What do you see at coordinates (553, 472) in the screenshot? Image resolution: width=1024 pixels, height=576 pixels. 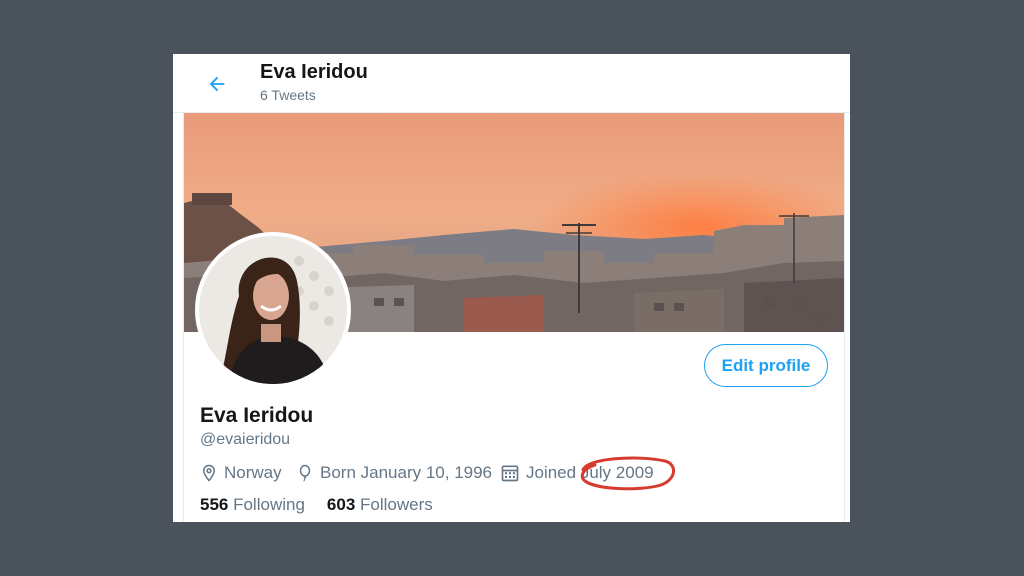 I see `joined-prefix: Joined` at bounding box center [553, 472].